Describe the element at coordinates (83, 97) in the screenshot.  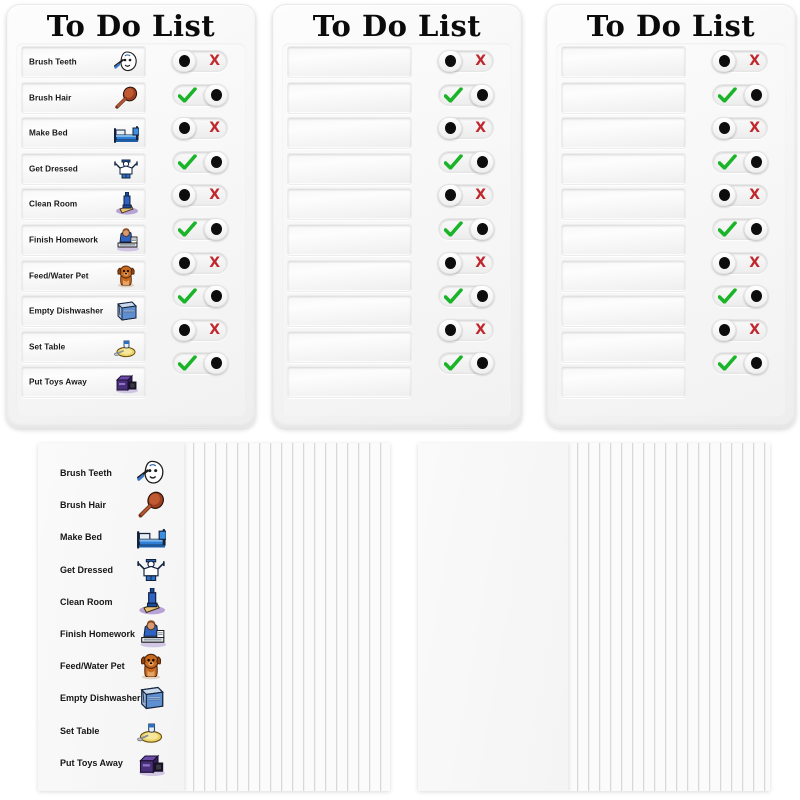
I see `chore-slot: Brush Hair` at that location.